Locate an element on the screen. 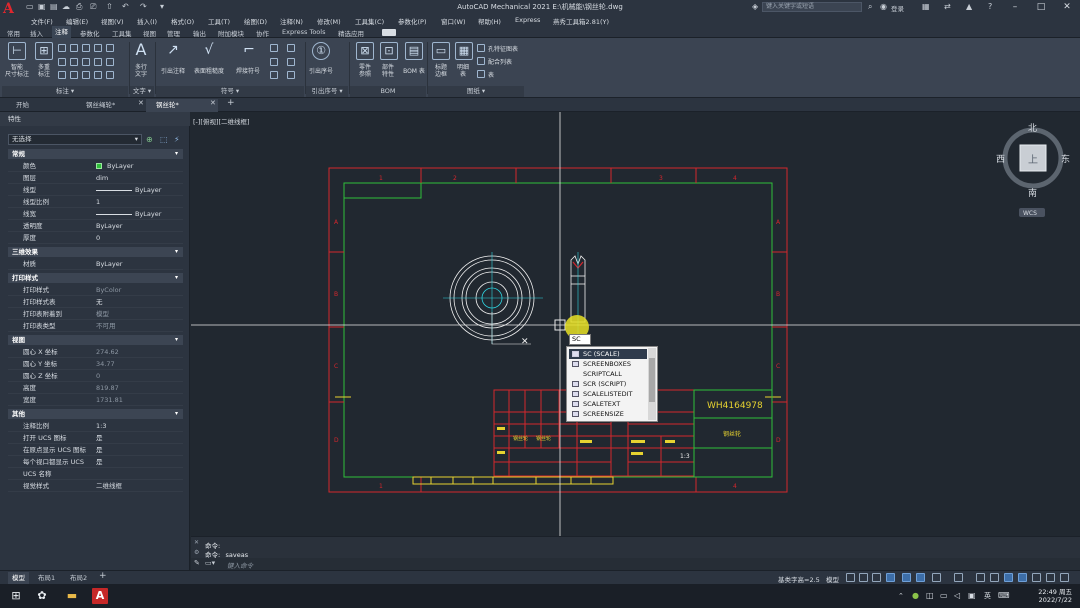  menu-modify: 修改(M) is located at coordinates (329, 21).